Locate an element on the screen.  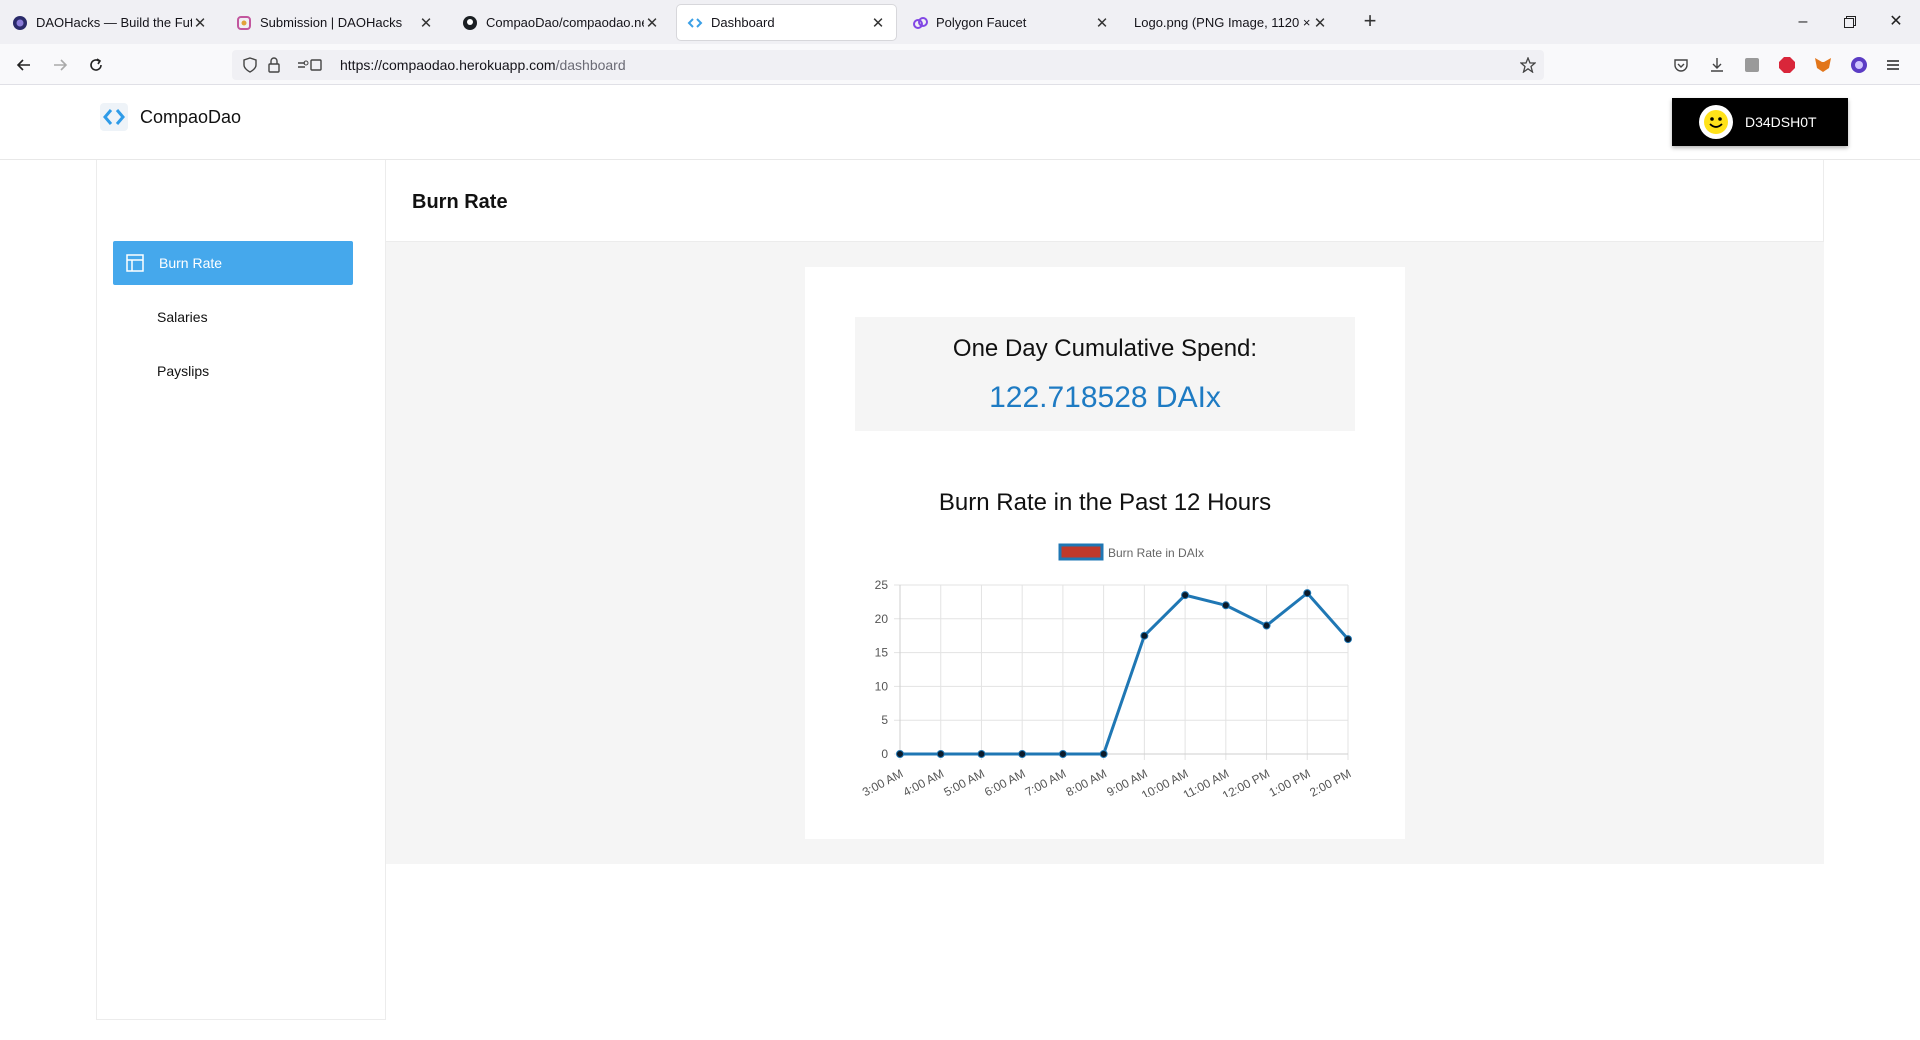
x-tick-label: 1:00 PM is located at coordinates (1290, 781).